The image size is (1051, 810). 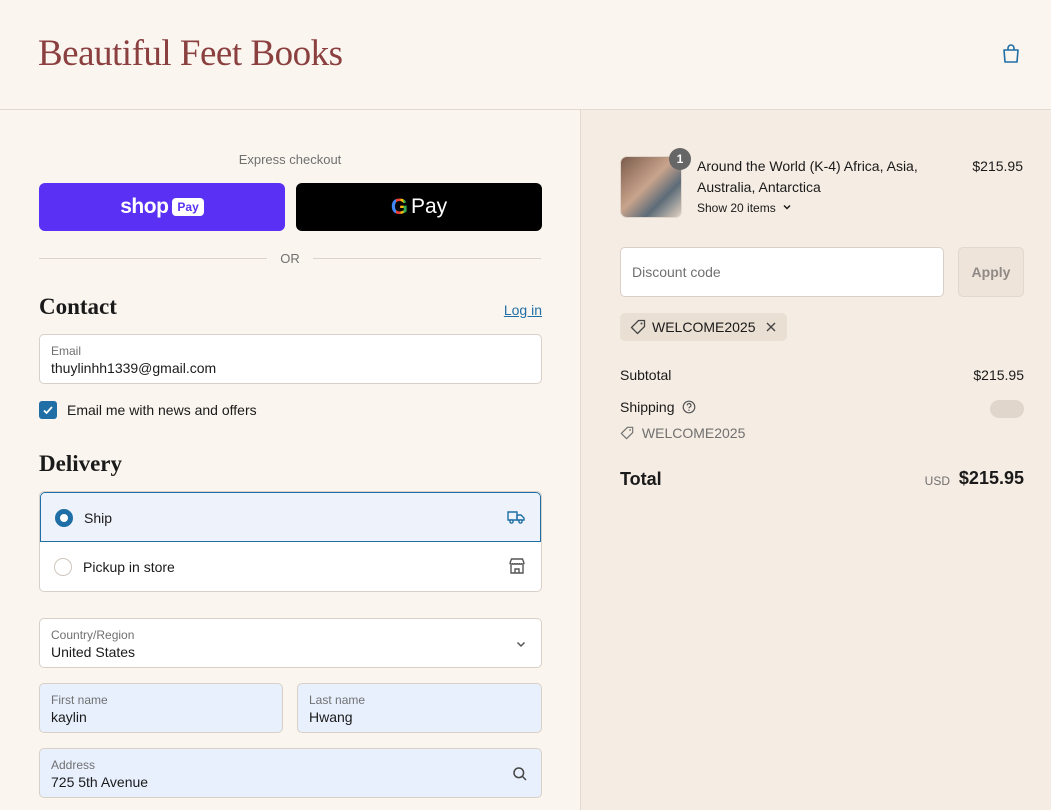 What do you see at coordinates (991, 272) in the screenshot?
I see `apply-button: Apply` at bounding box center [991, 272].